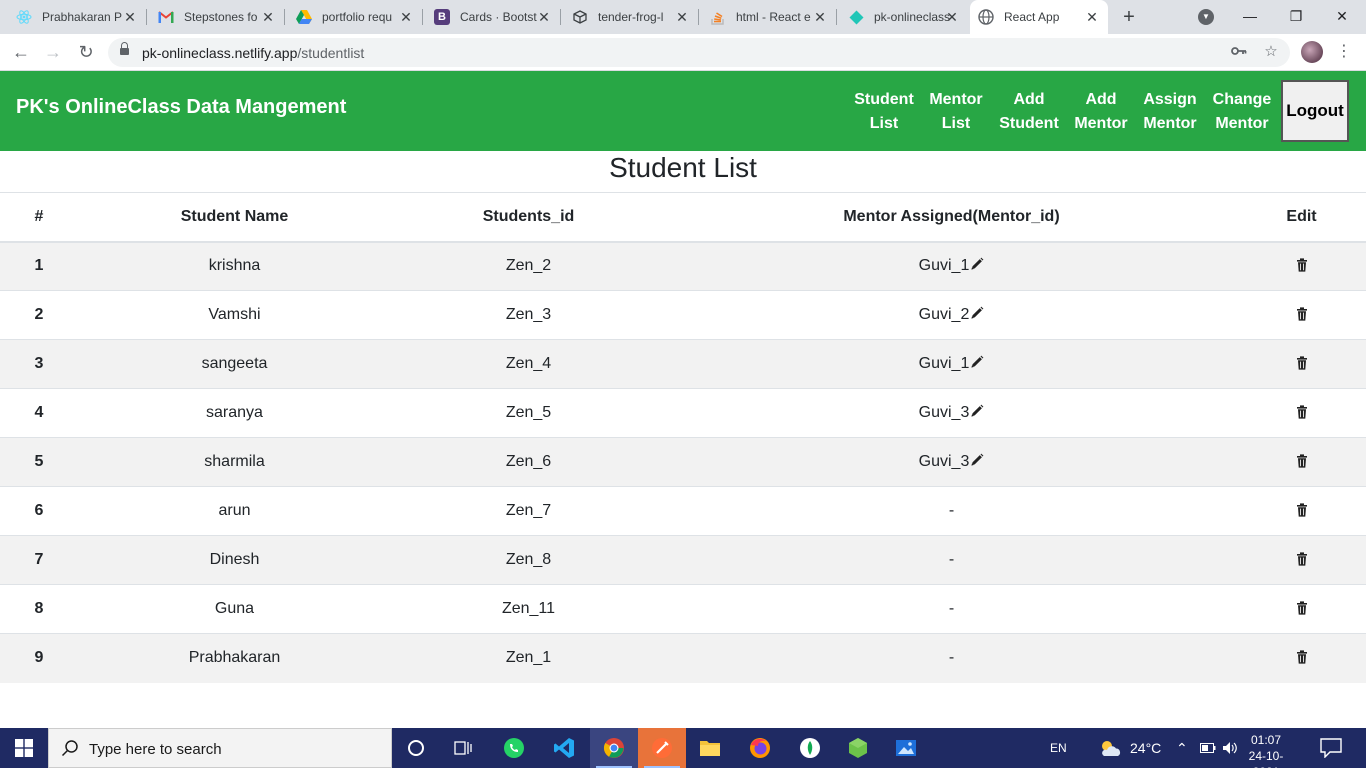 Image resolution: width=1366 pixels, height=780 pixels. I want to click on browser-tab: portfolio requ ✕, so click(355, 17).